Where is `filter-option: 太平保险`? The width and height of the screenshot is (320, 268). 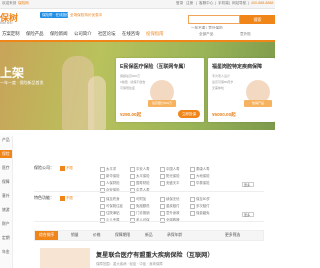
filter-option: 太平保险 is located at coordinates (140, 176).